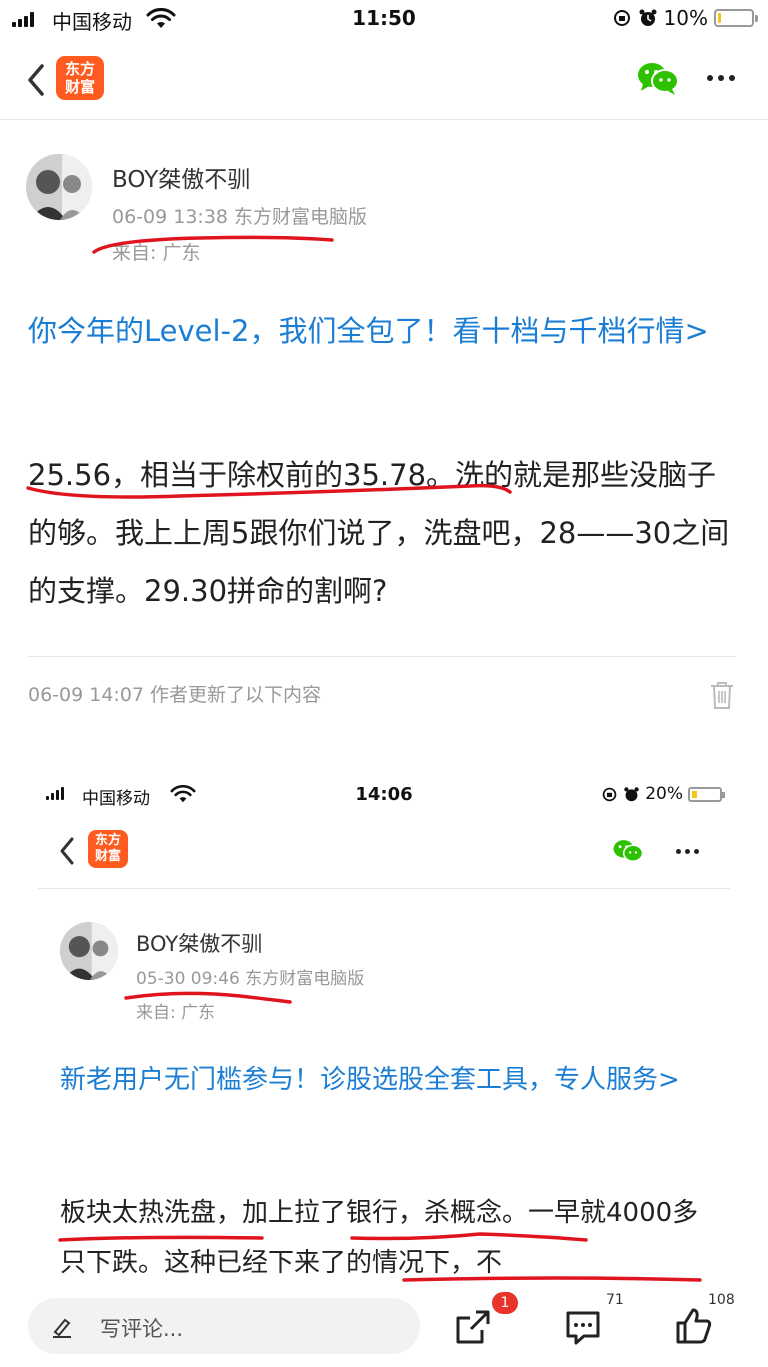  What do you see at coordinates (240, 217) in the screenshot?
I see `post-meta: 06-09 13:38 东方财富电脑版` at bounding box center [240, 217].